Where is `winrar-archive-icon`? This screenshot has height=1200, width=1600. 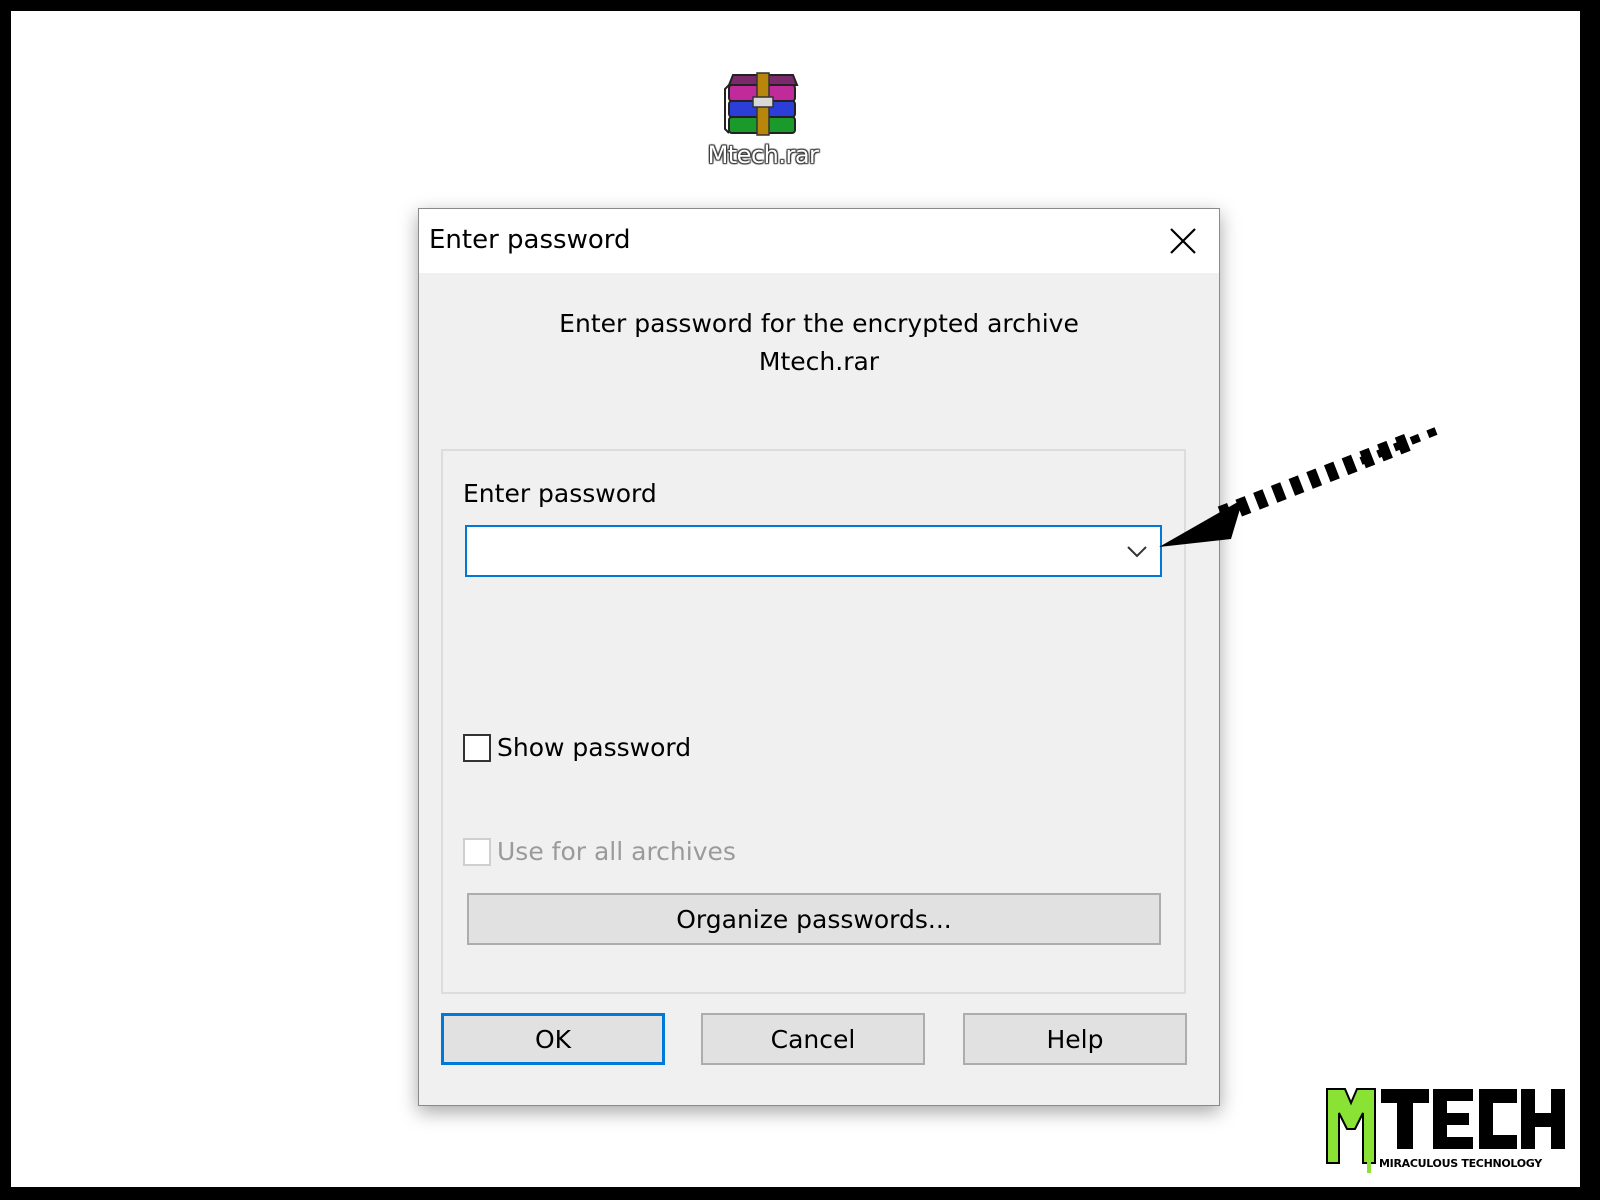
winrar-archive-icon is located at coordinates (761, 104).